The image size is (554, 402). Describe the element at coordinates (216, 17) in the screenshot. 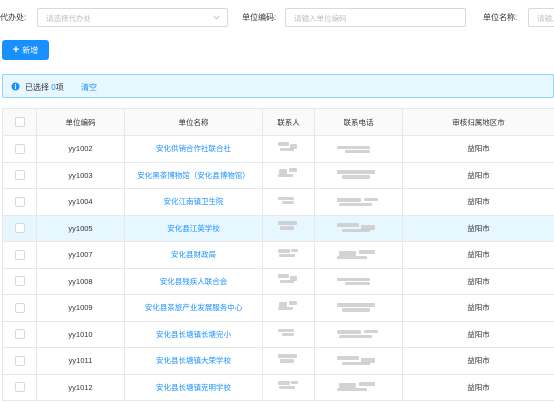

I see `chevron-down-icon` at that location.